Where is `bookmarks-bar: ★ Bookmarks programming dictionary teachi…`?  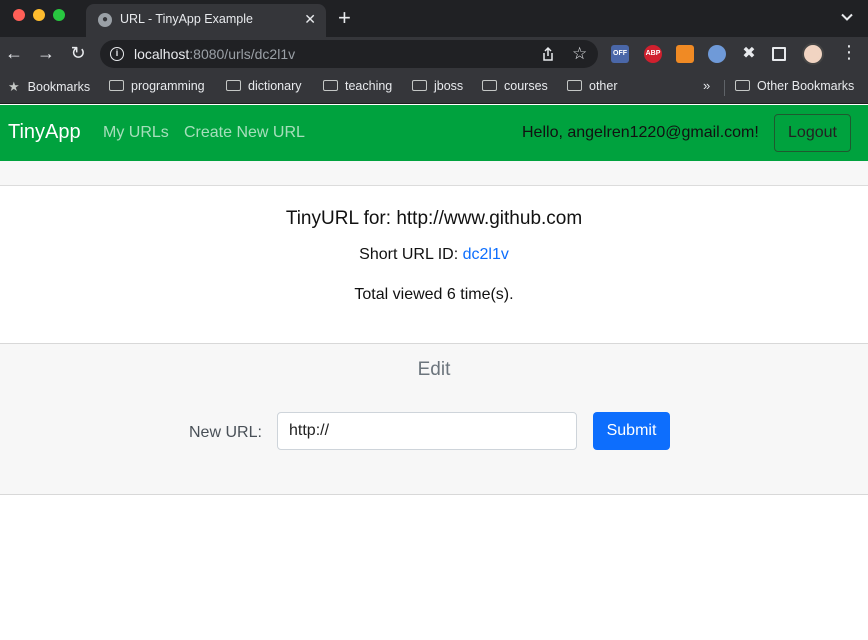
bookmarks-bar: ★ Bookmarks programming dictionary teachi… is located at coordinates (434, 87).